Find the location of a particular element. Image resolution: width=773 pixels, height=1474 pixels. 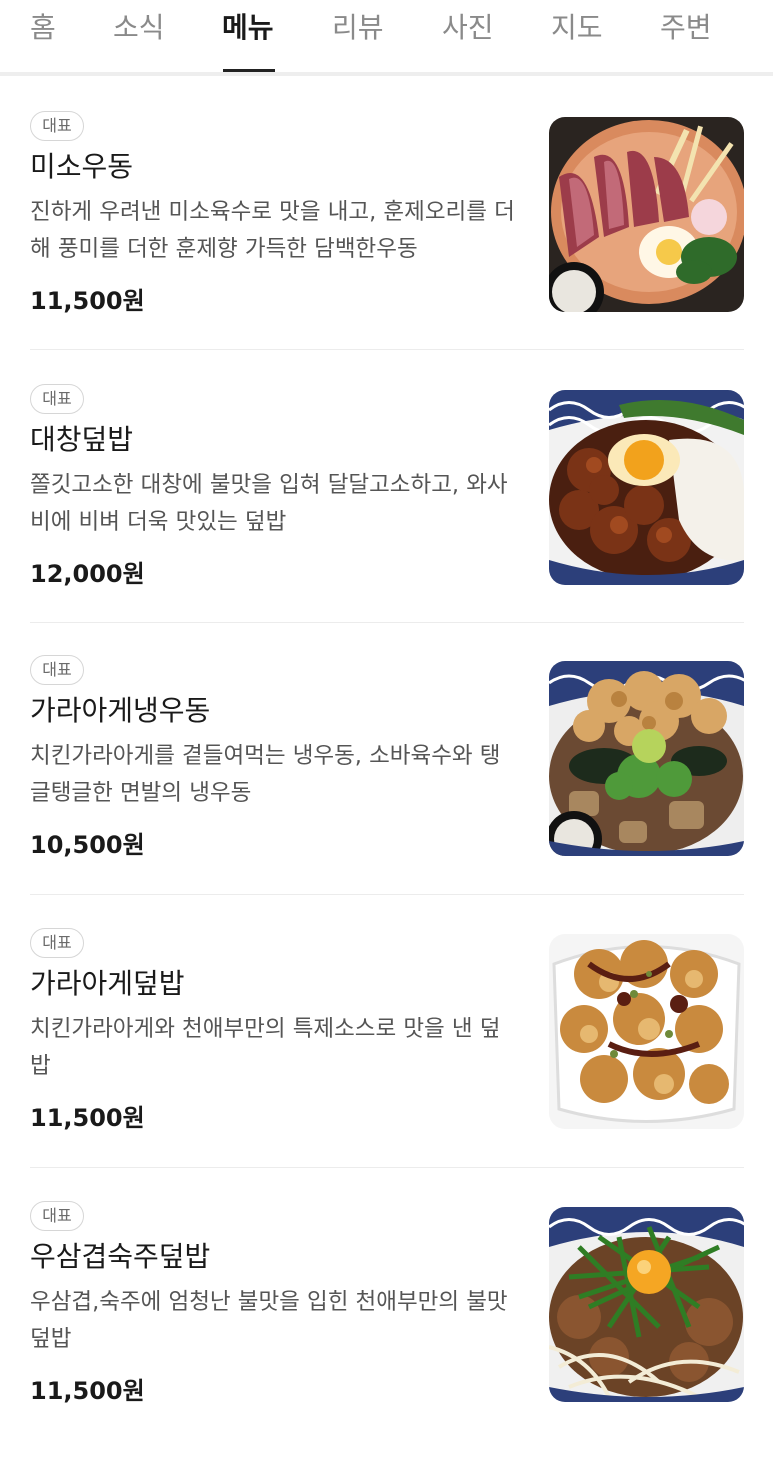

menu-item-name: 대창덮밥 is located at coordinates (82, 439).